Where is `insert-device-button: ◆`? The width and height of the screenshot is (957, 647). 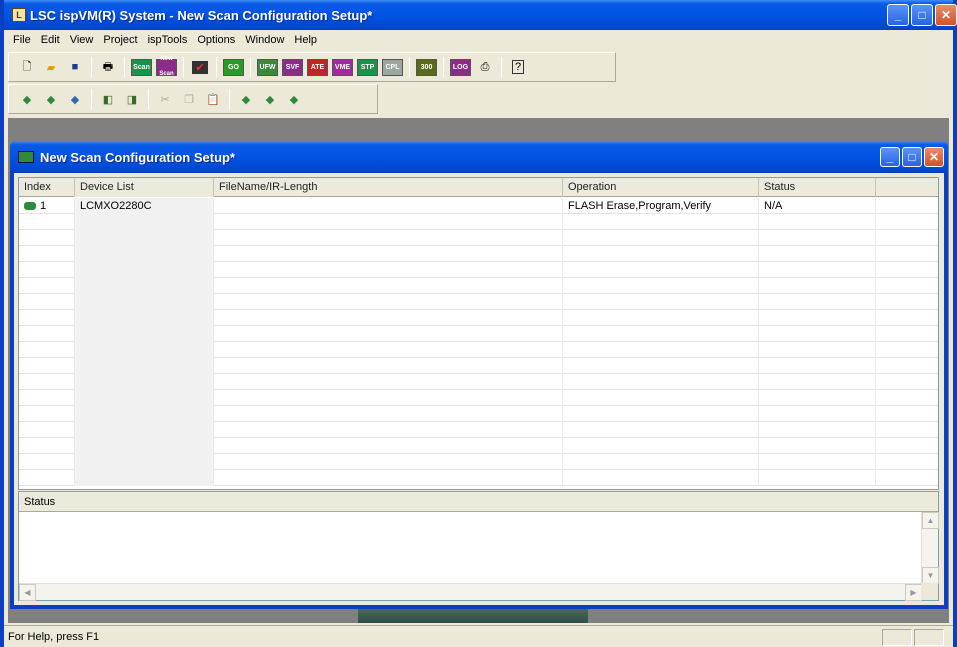 insert-device-button: ◆ is located at coordinates (51, 99).